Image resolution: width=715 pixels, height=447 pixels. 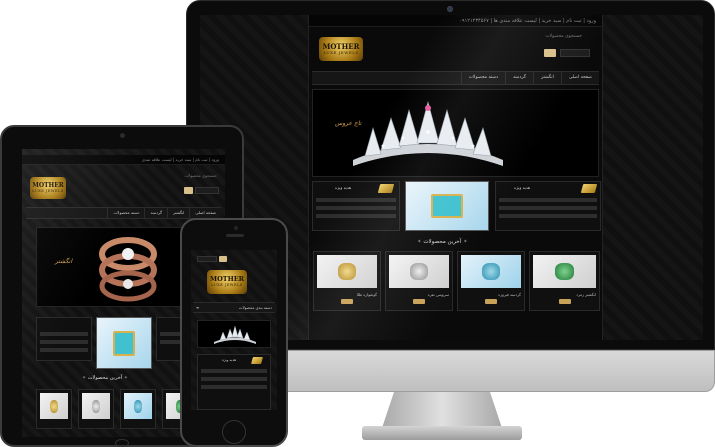 What do you see at coordinates (235, 235) in the screenshot?
I see `speaker-grille` at bounding box center [235, 235].